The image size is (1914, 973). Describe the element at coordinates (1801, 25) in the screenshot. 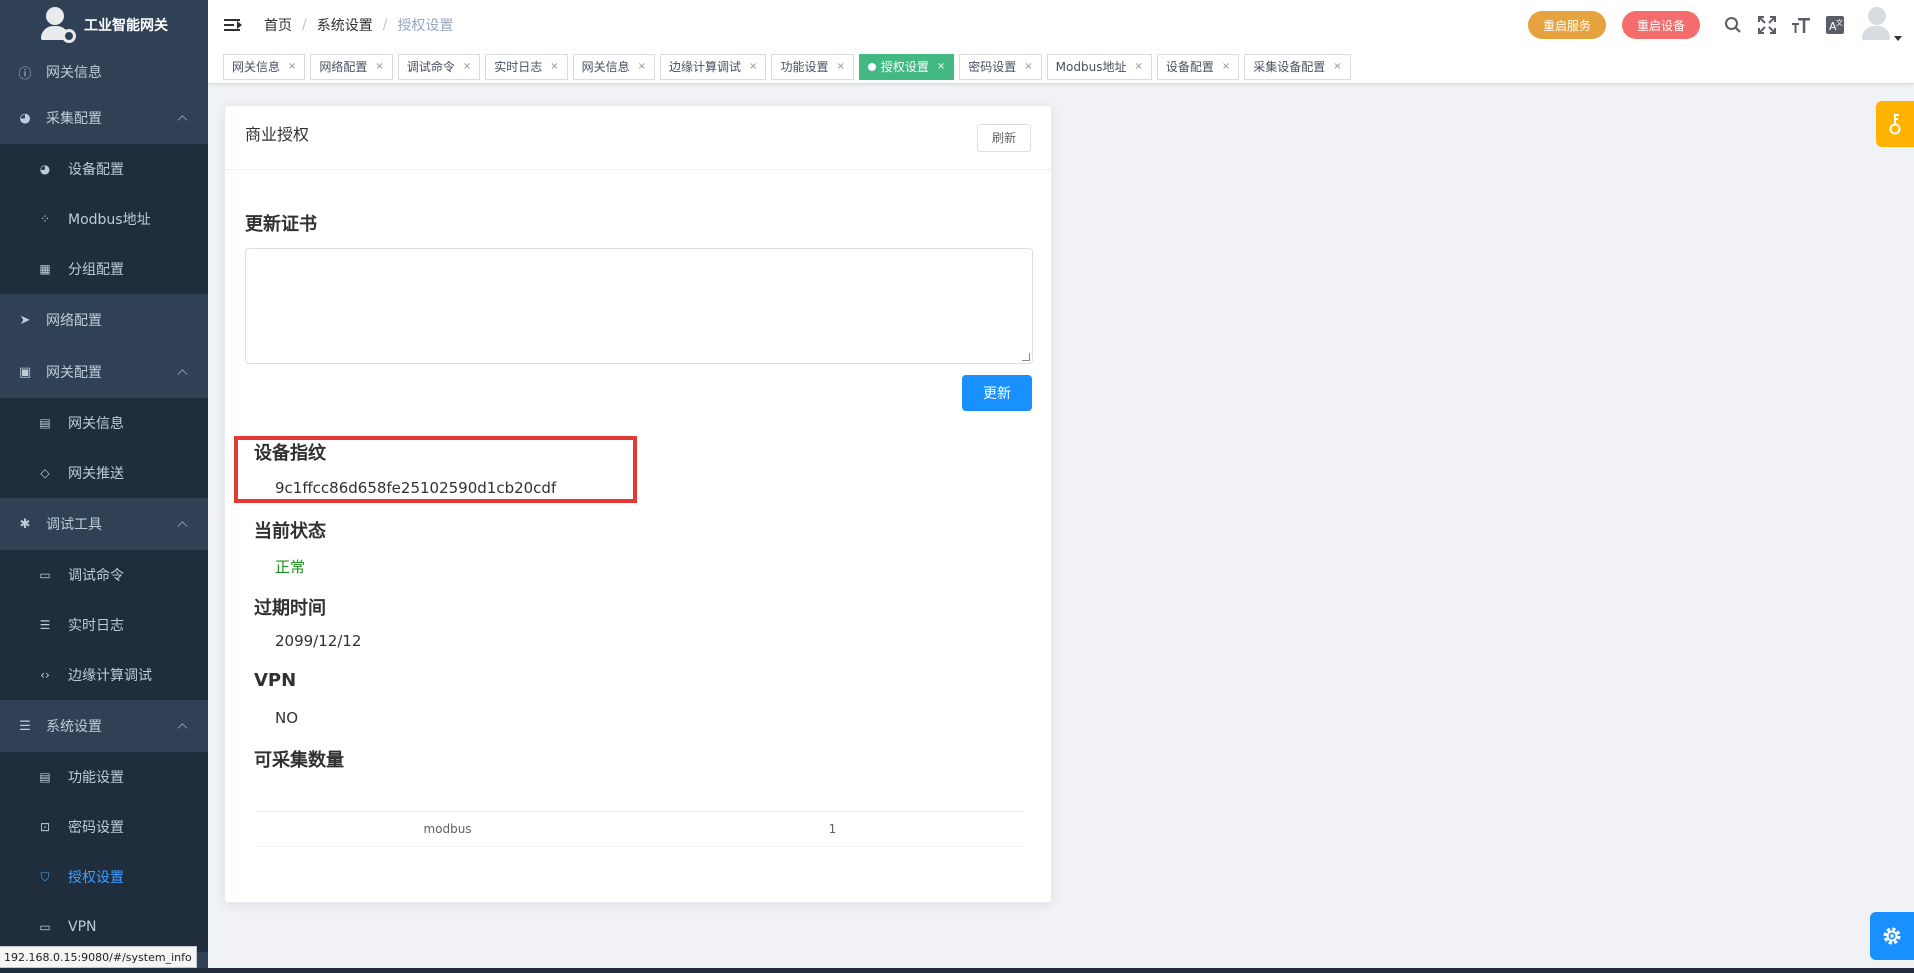

I see `font-size-icon` at that location.